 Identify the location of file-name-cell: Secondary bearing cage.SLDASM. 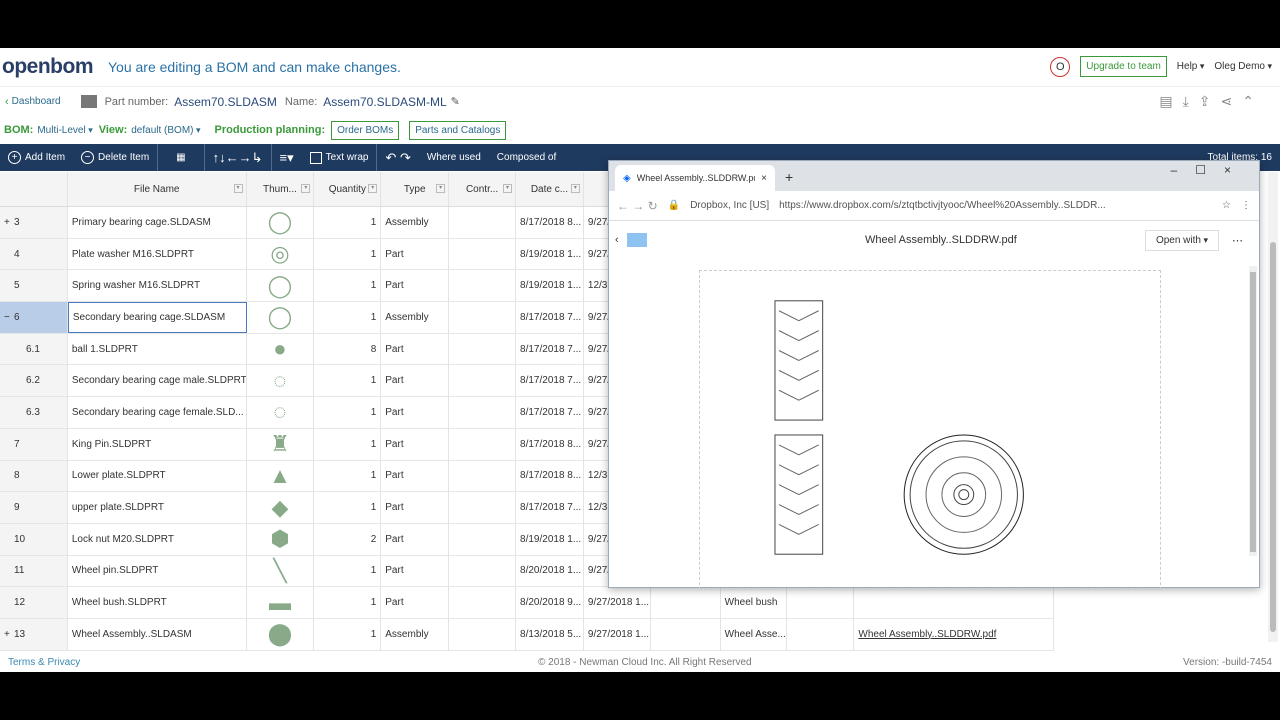
(157, 317).